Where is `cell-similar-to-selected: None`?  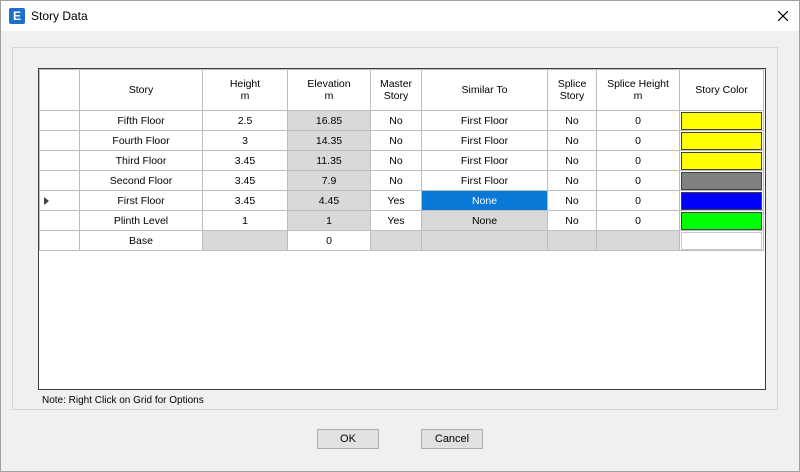 cell-similar-to-selected: None is located at coordinates (484, 200).